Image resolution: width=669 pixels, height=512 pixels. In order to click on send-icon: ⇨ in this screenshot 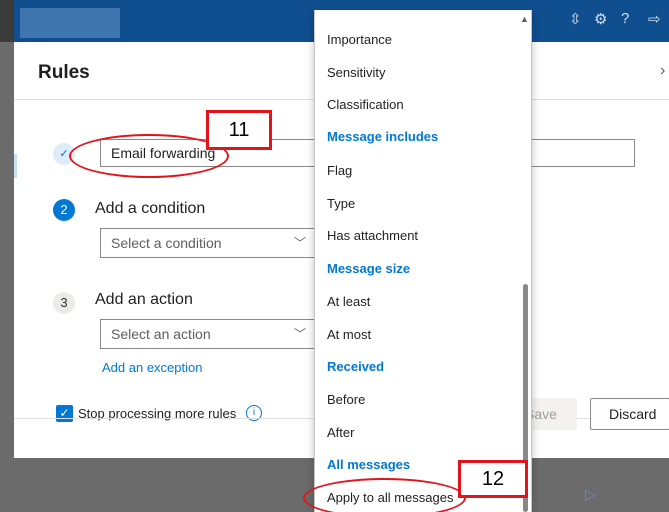, I will do `click(654, 19)`.